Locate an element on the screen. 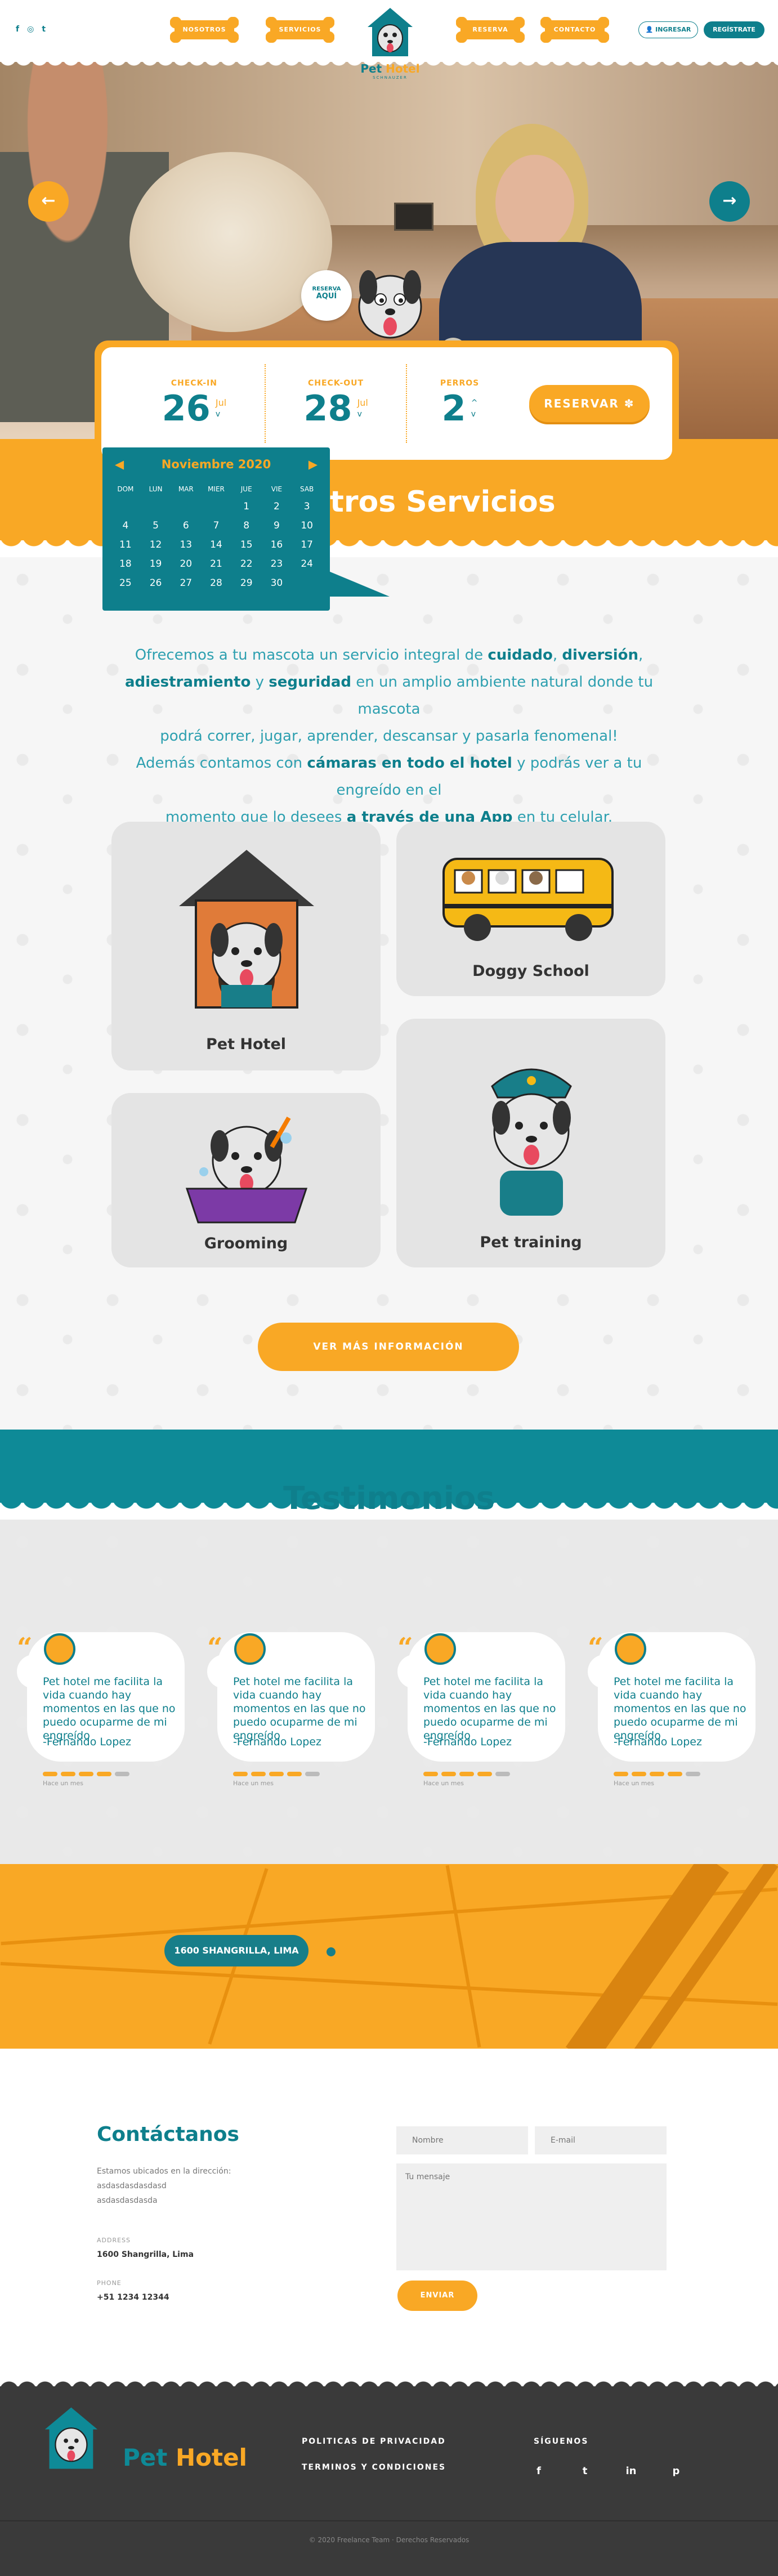 The image size is (778, 2576). calendar-next-icon: ▶ is located at coordinates (313, 464).